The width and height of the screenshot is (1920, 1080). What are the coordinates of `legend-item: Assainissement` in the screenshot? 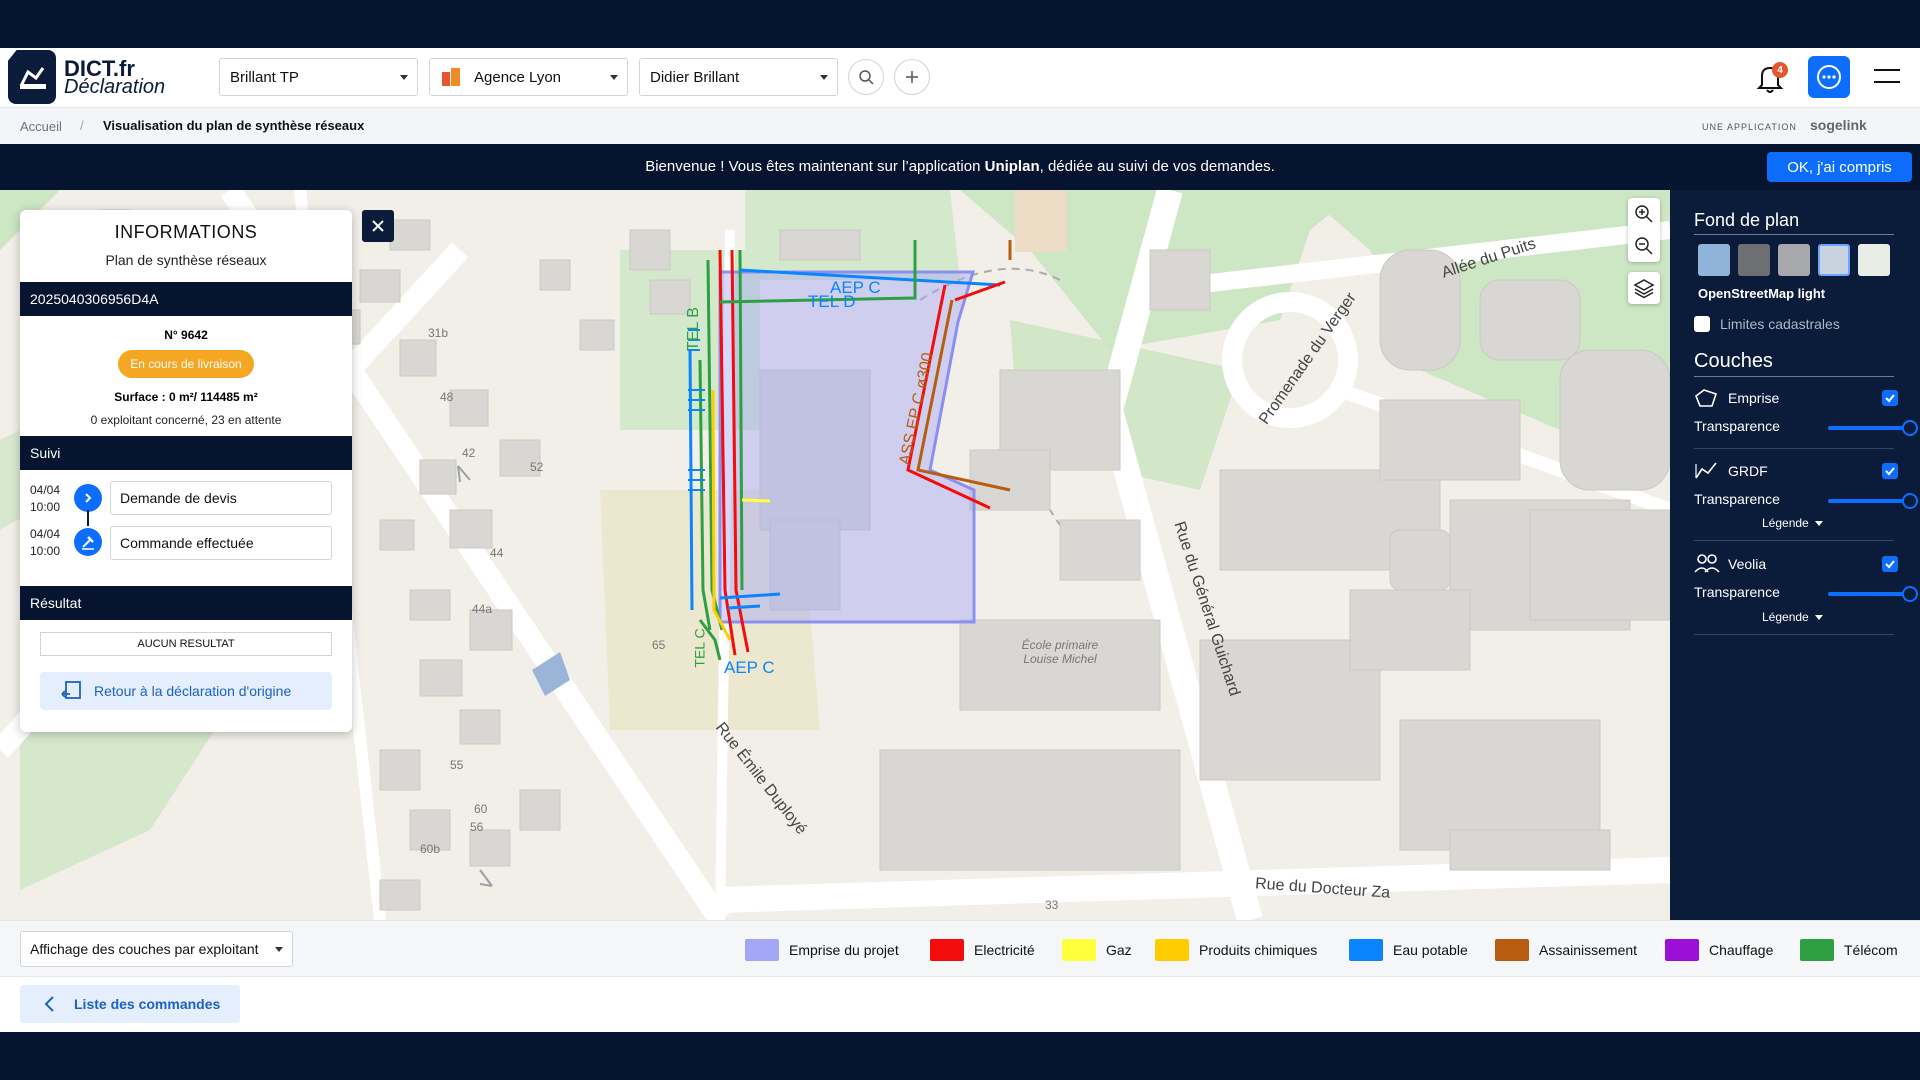 It's located at (1566, 950).